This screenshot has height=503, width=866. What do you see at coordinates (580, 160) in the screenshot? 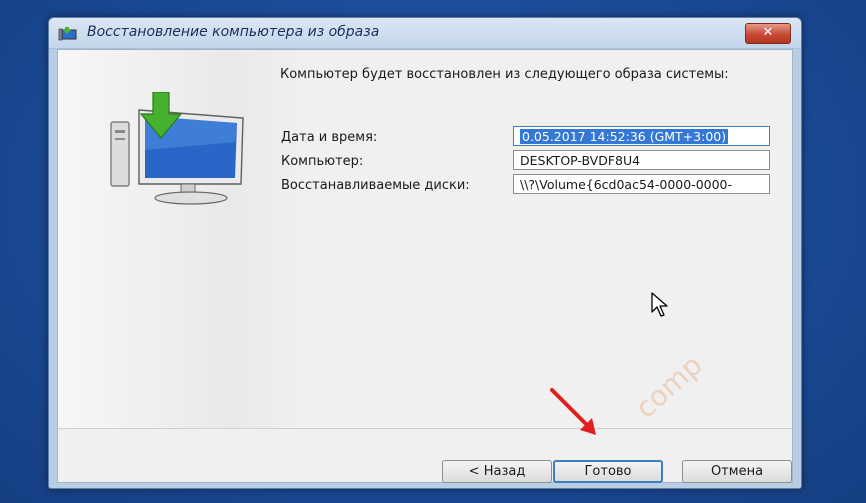
I see `computer-value: DESKTOP-BVDF8U4` at bounding box center [580, 160].